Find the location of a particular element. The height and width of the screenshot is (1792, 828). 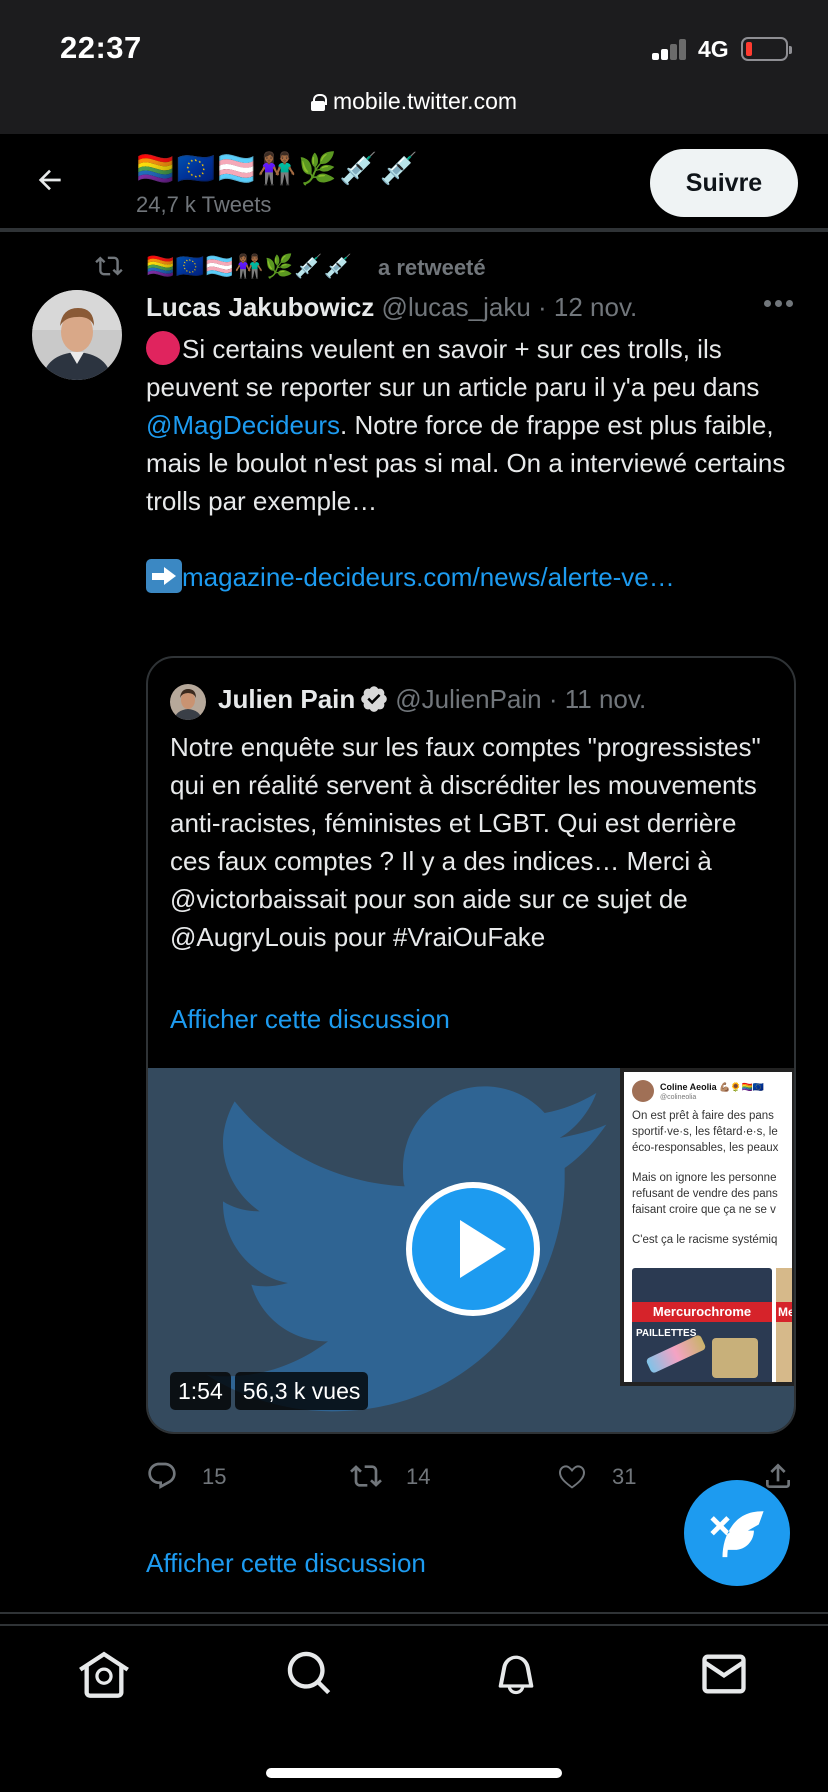

bottom-navigation is located at coordinates (414, 1708).